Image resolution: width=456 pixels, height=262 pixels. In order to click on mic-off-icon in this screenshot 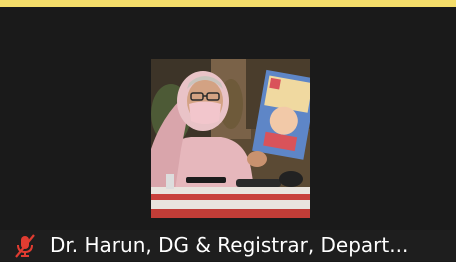, I will do `click(25, 246)`.